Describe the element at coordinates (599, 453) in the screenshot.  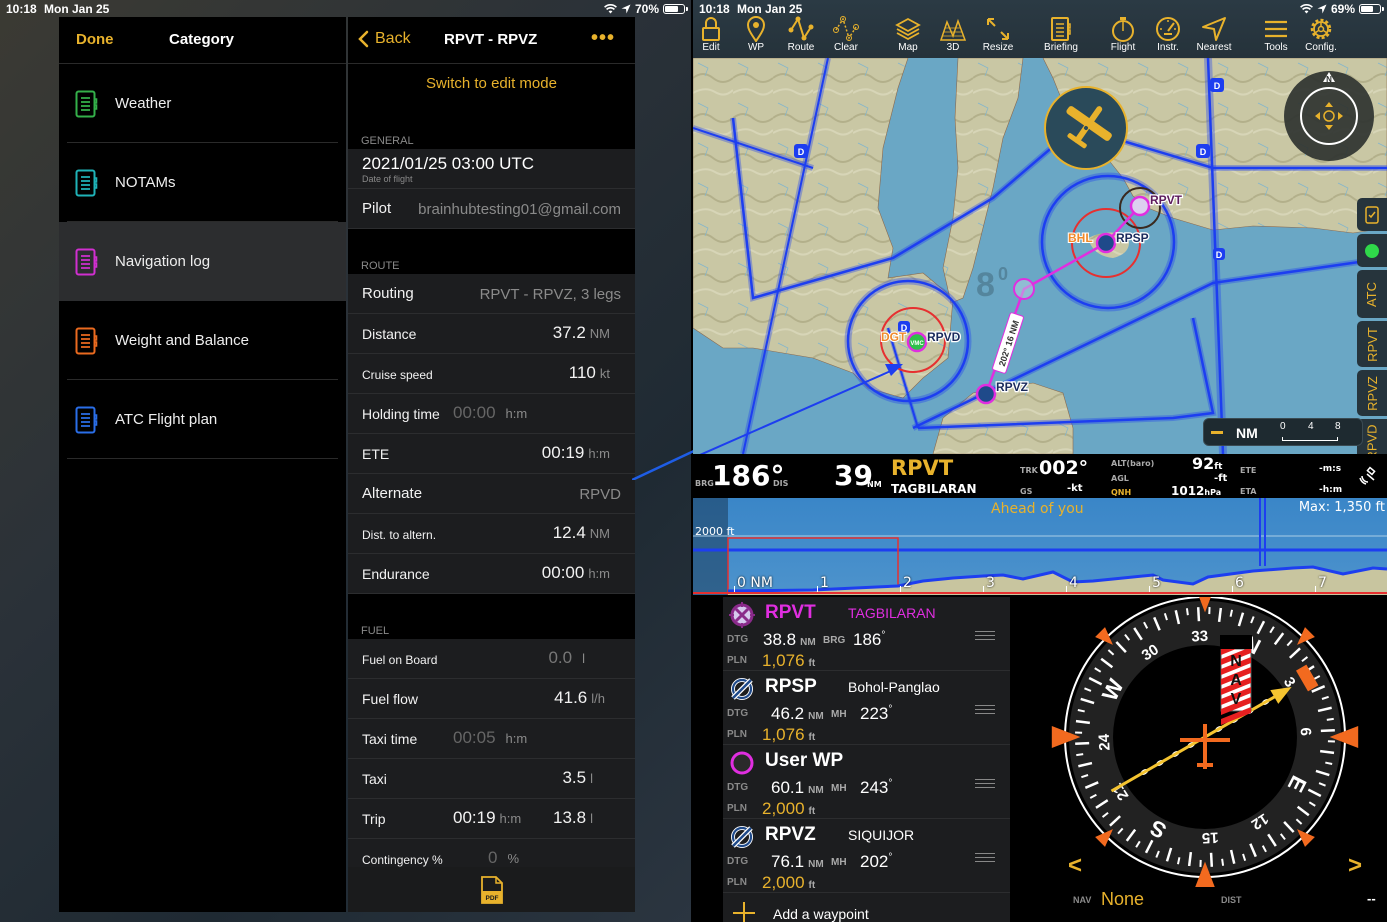
I see `ete-unit: h:m` at that location.